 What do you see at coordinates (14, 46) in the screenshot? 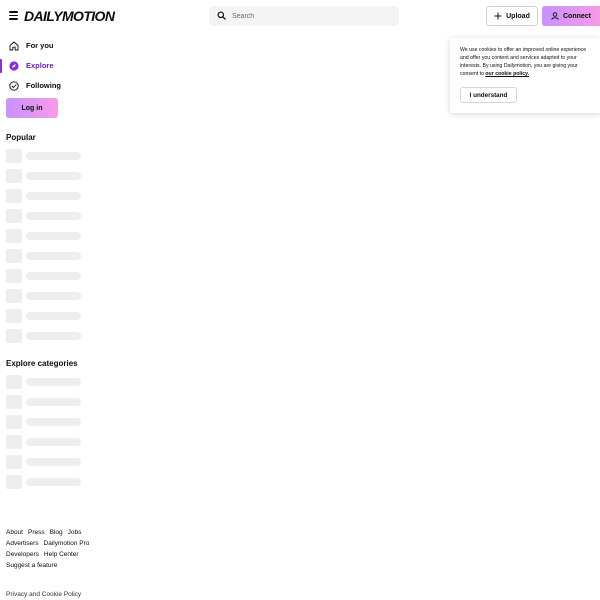
I see `home-icon` at bounding box center [14, 46].